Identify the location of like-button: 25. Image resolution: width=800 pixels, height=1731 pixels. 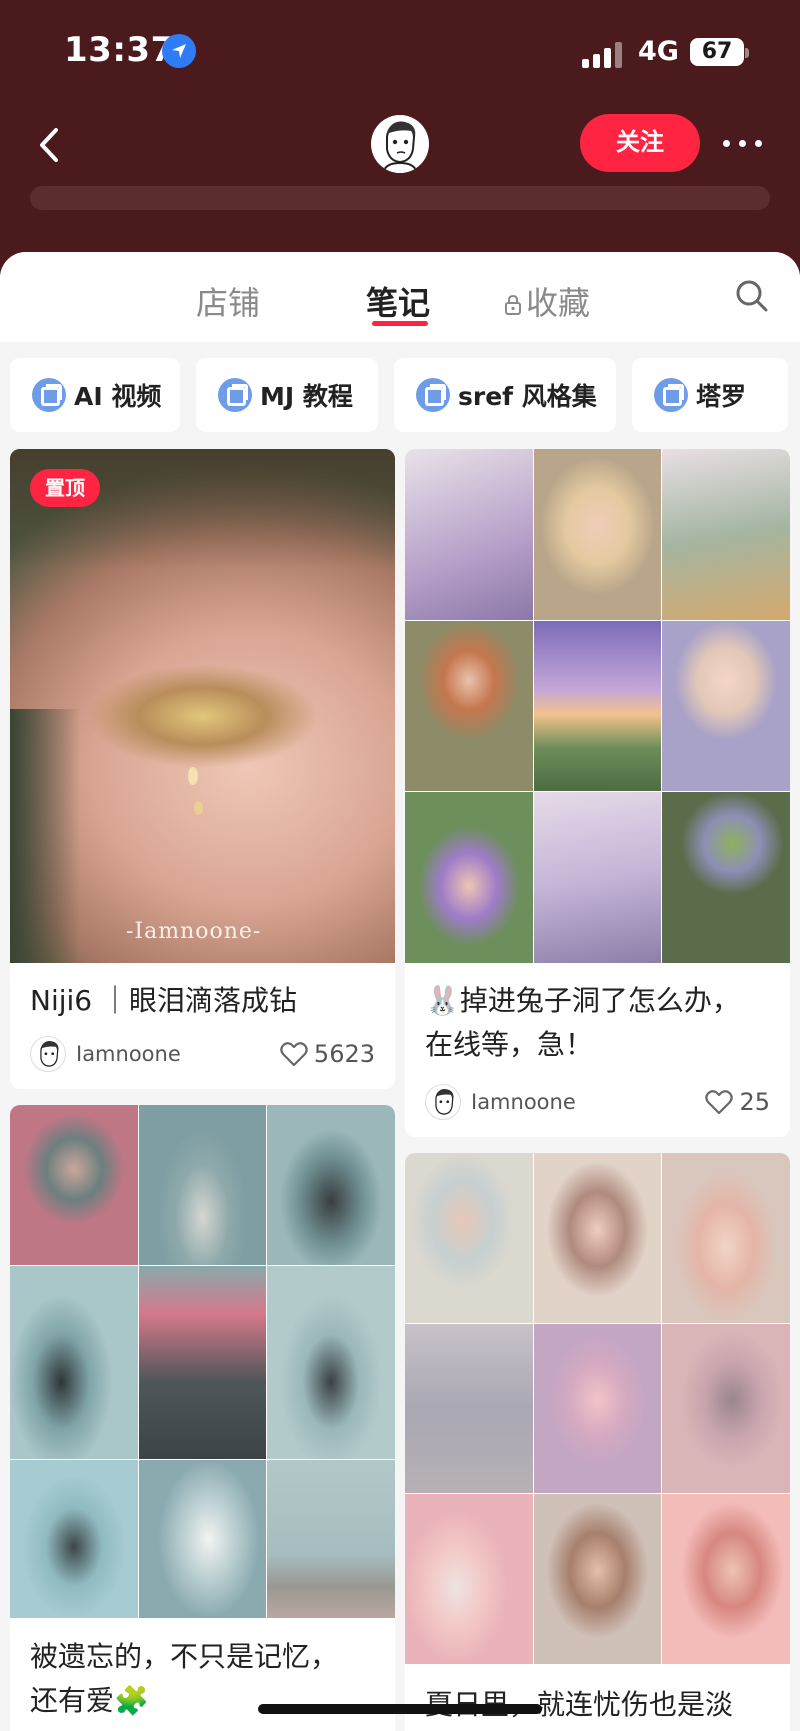
(737, 1102).